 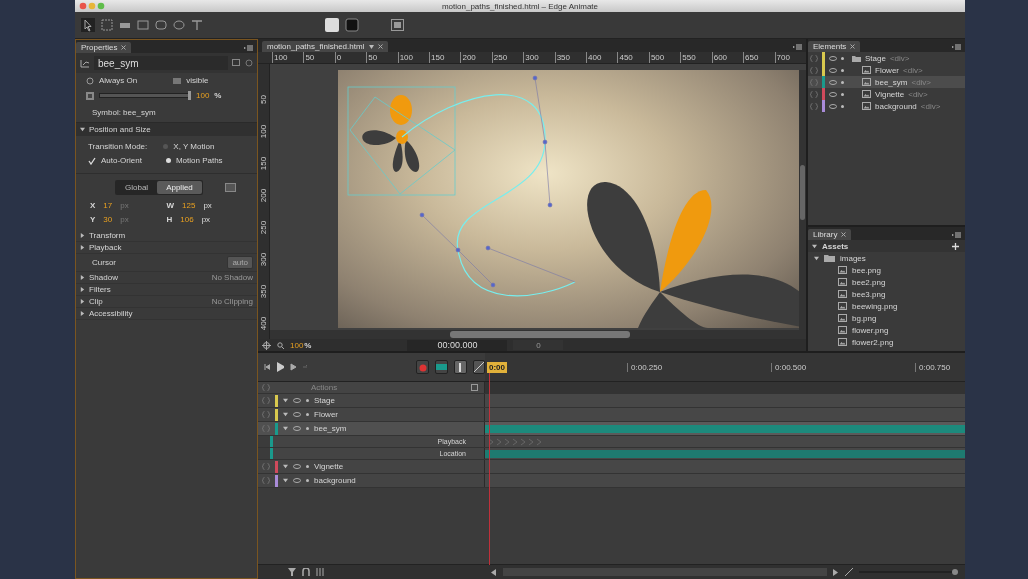 What do you see at coordinates (886, 258) in the screenshot?
I see `folder-row: images` at bounding box center [886, 258].